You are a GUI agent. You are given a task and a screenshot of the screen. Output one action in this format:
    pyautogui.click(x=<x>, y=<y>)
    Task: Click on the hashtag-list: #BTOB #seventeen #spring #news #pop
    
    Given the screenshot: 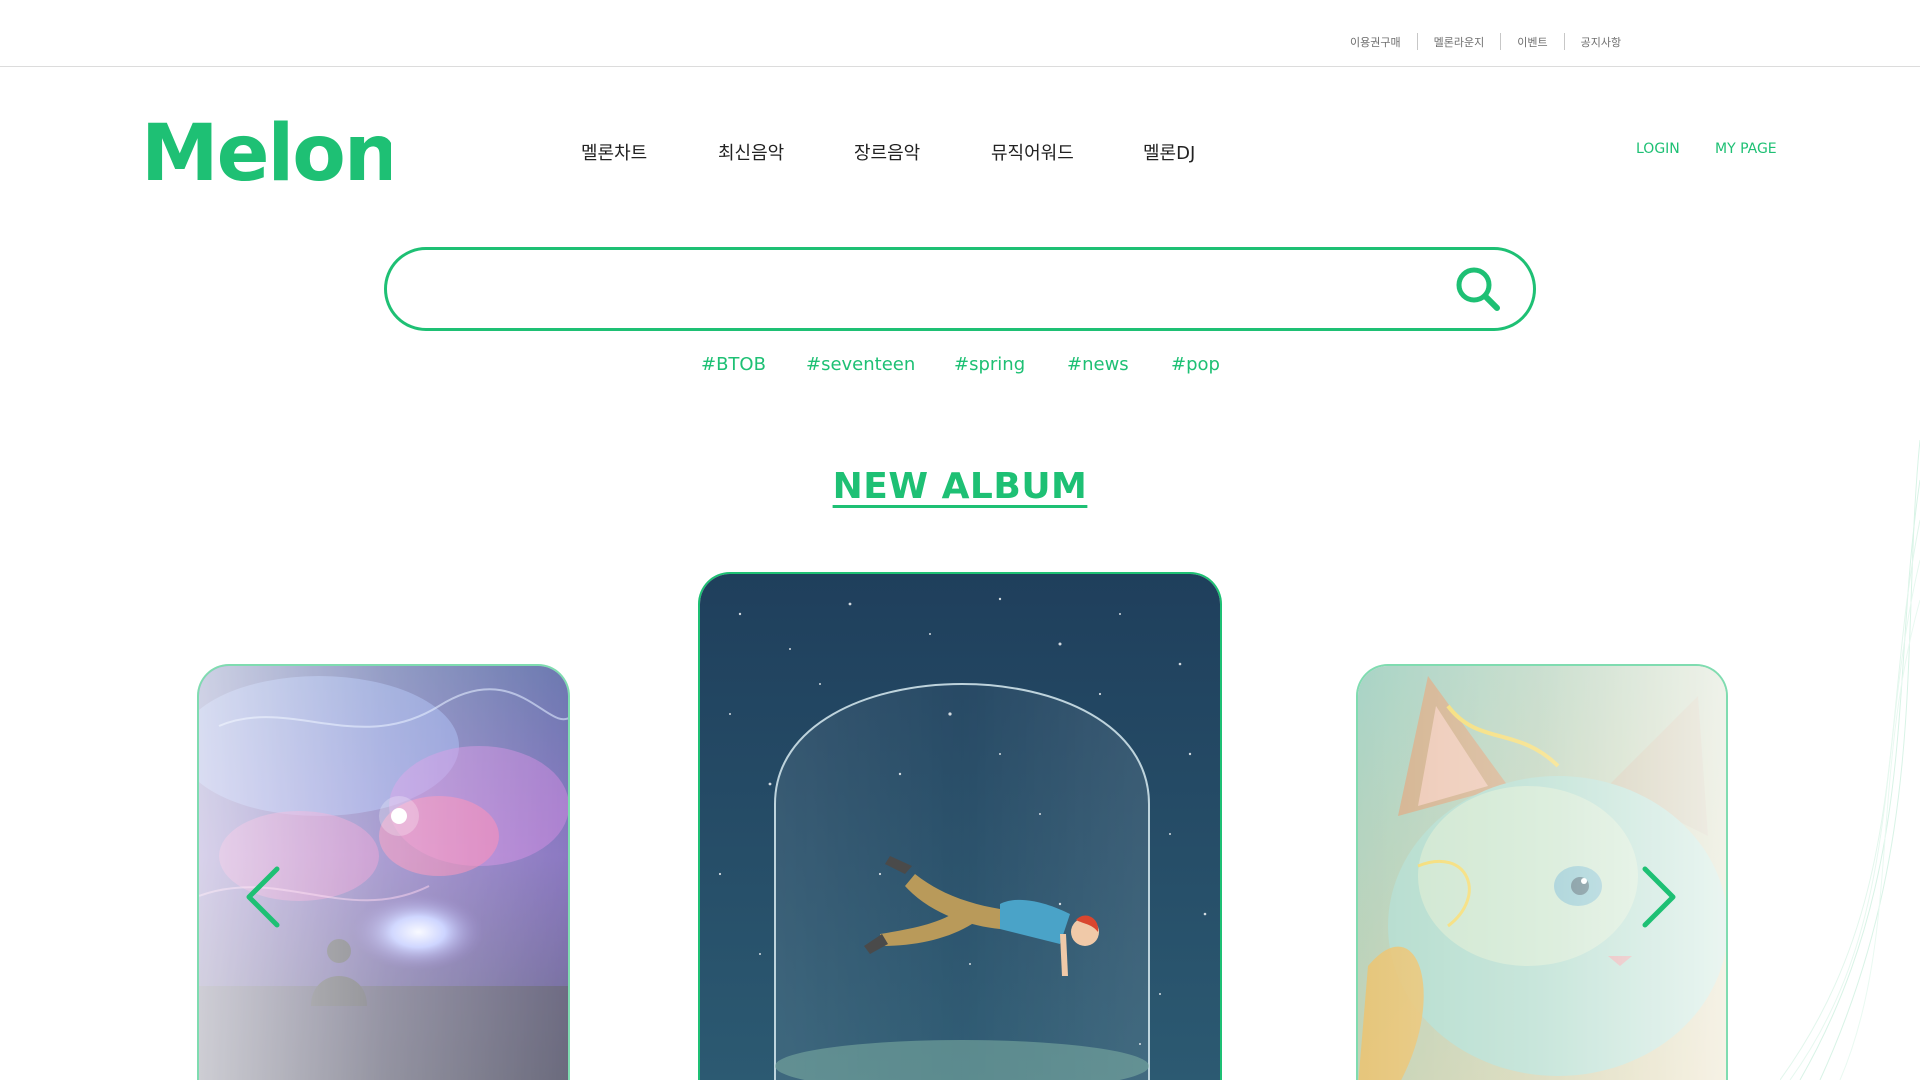 What is the action you would take?
    pyautogui.click(x=960, y=369)
    